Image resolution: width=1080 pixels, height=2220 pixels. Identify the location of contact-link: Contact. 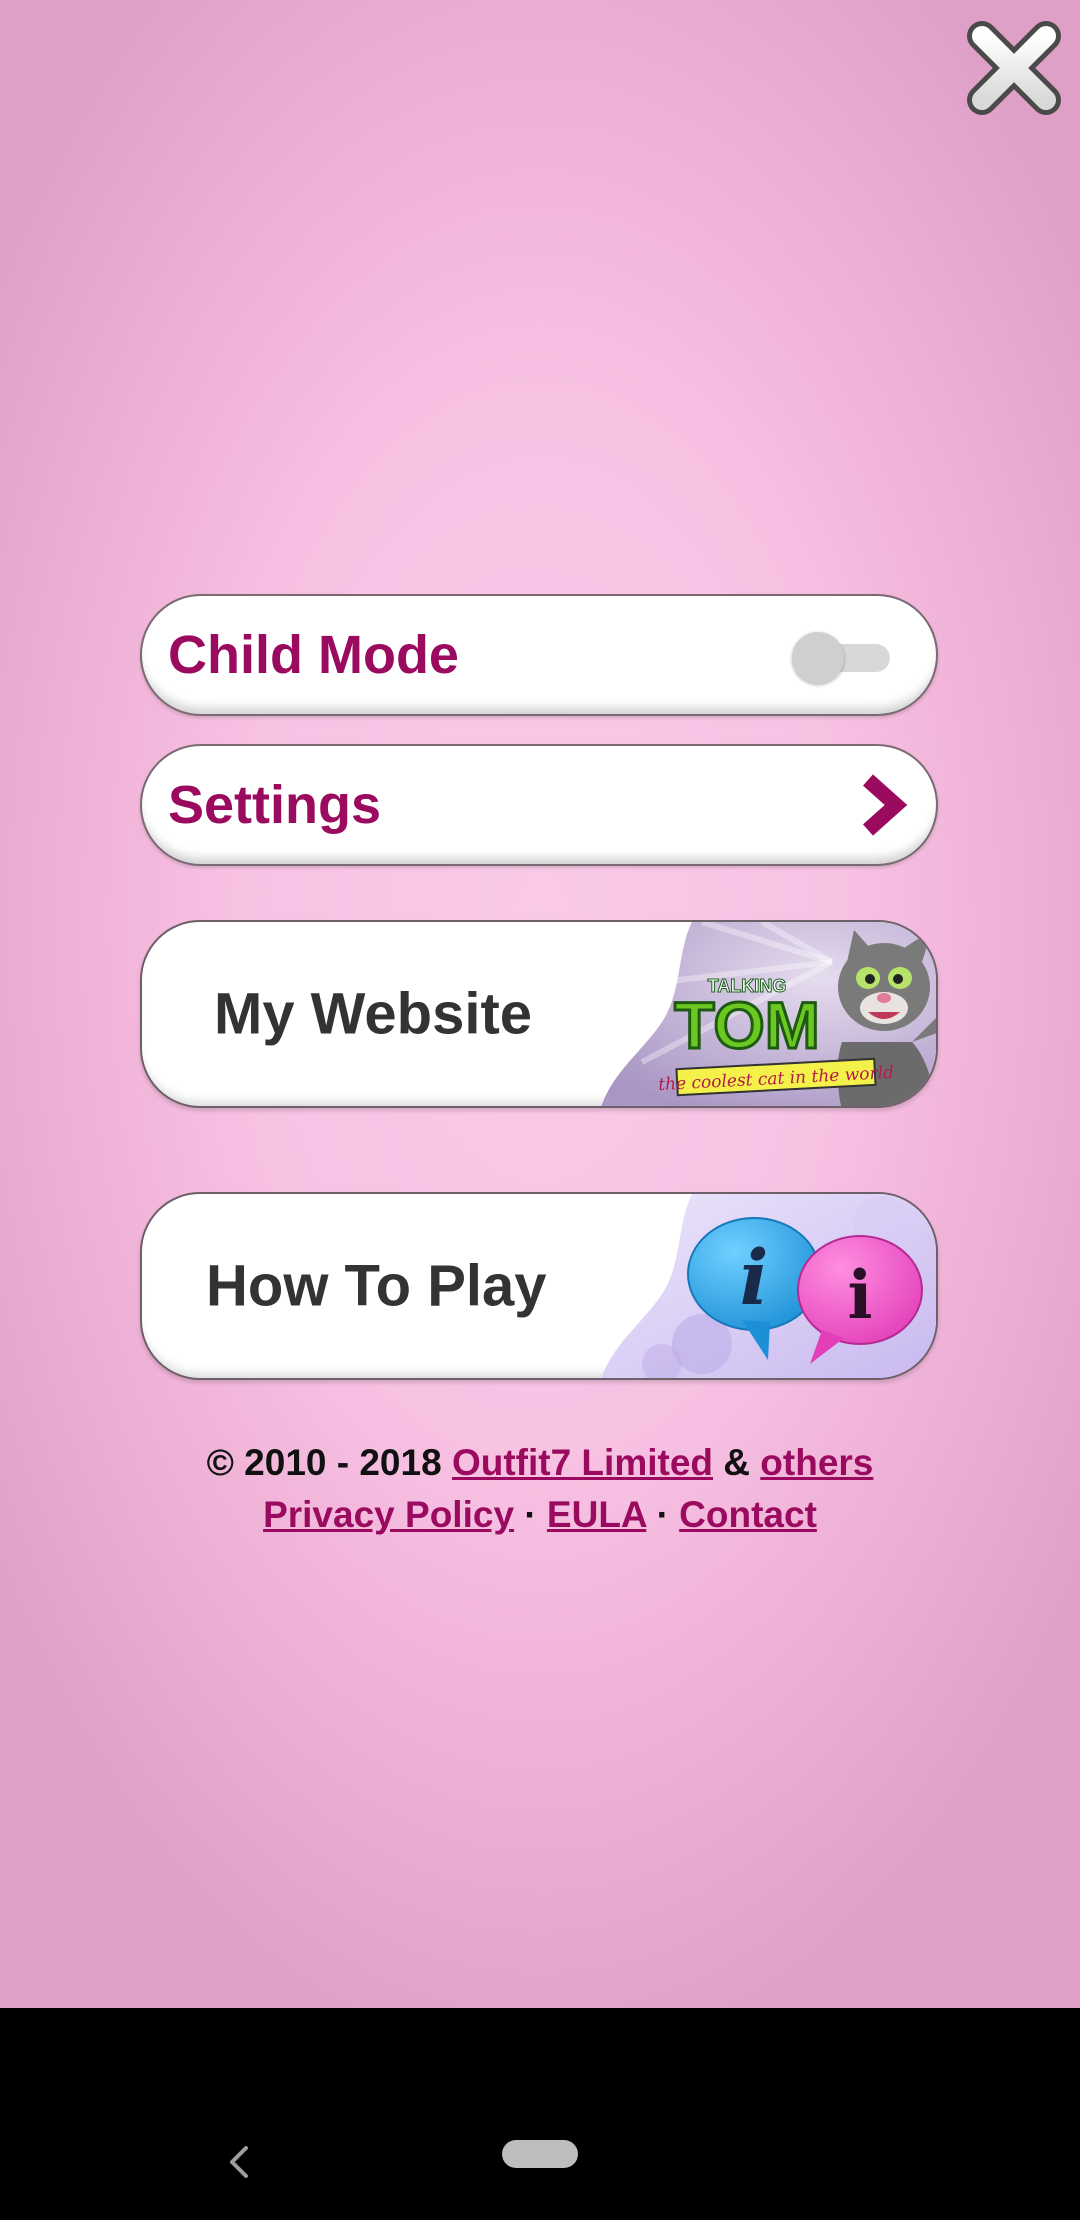
(748, 1514).